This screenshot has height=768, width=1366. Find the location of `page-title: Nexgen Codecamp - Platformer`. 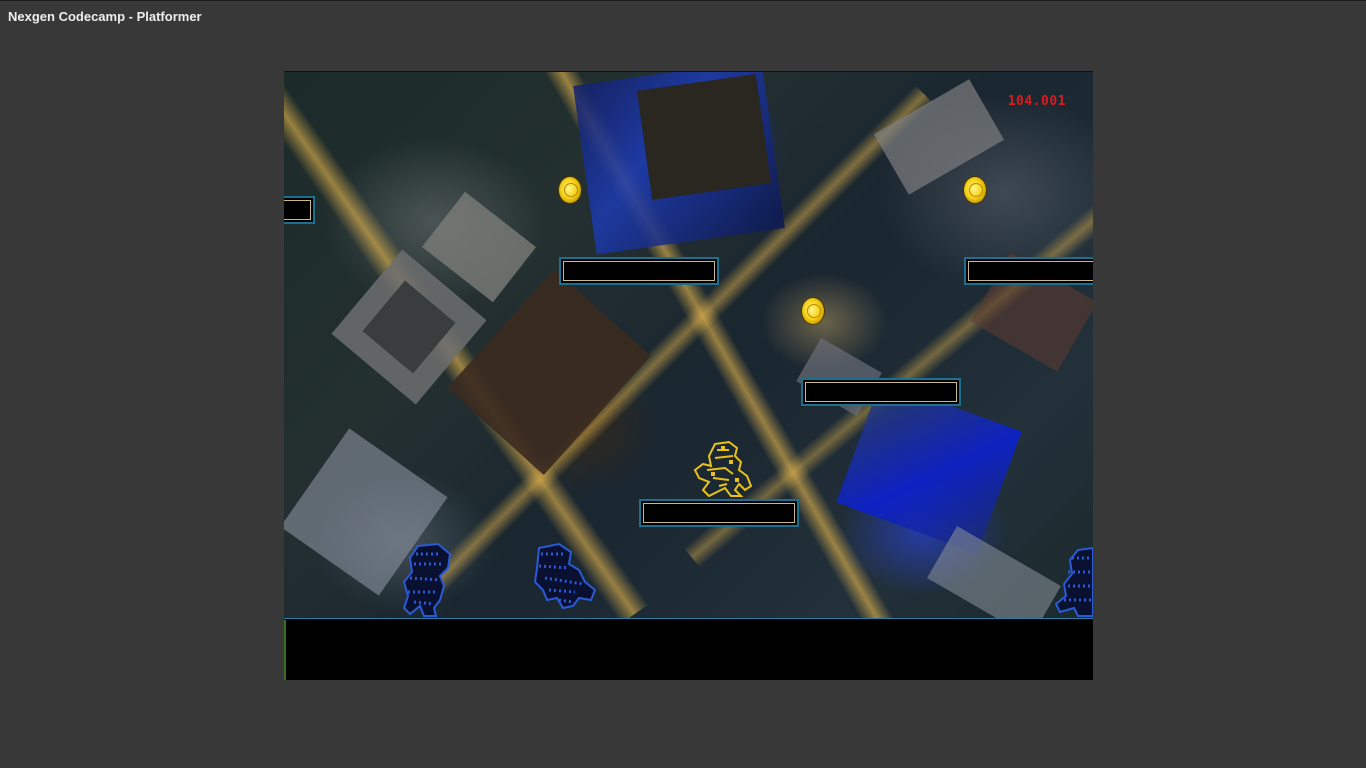

page-title: Nexgen Codecamp - Platformer is located at coordinates (105, 16).